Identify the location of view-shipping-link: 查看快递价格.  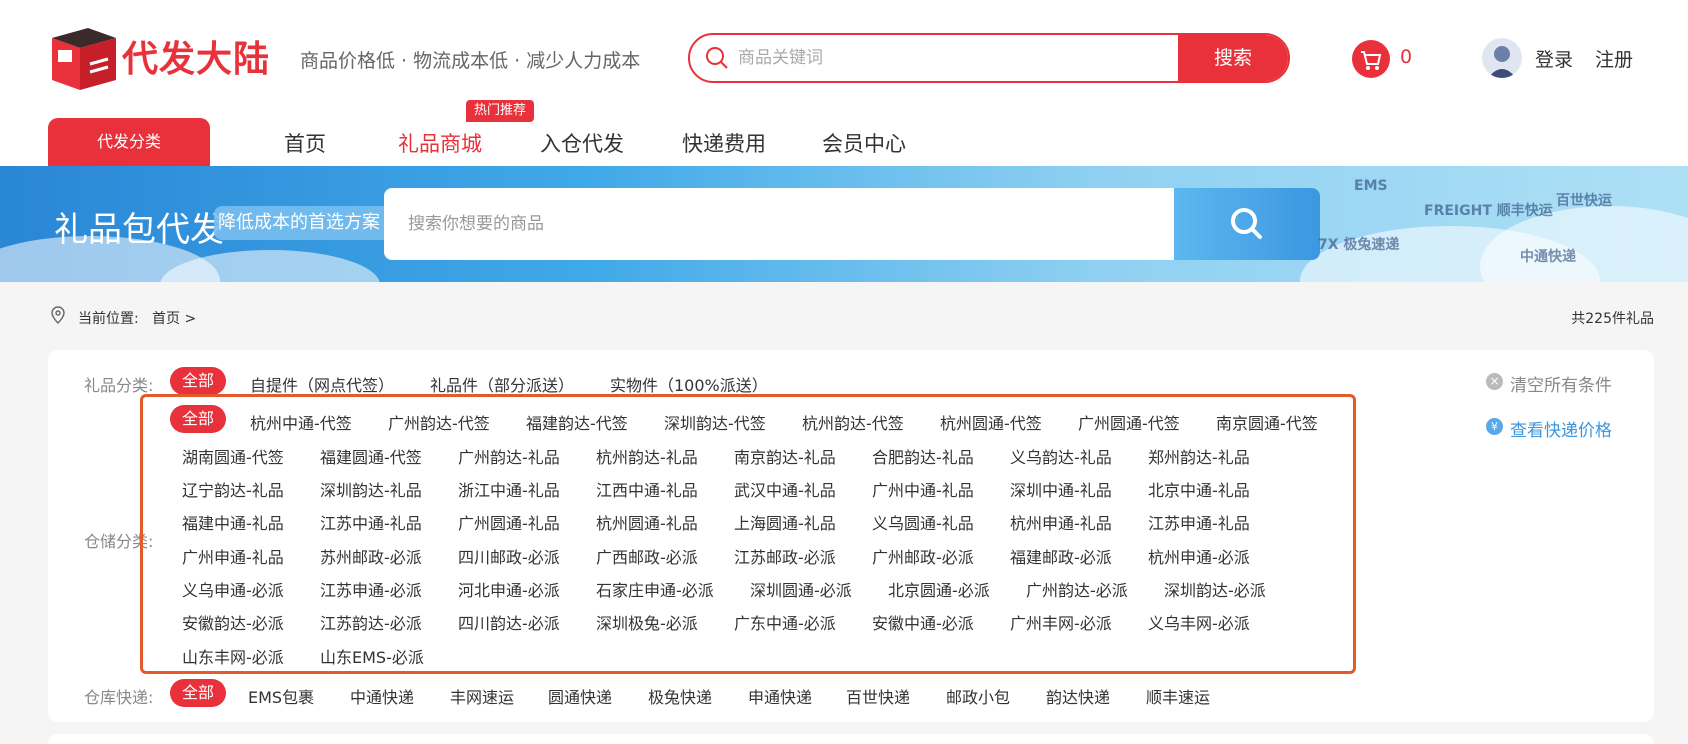
(1561, 428).